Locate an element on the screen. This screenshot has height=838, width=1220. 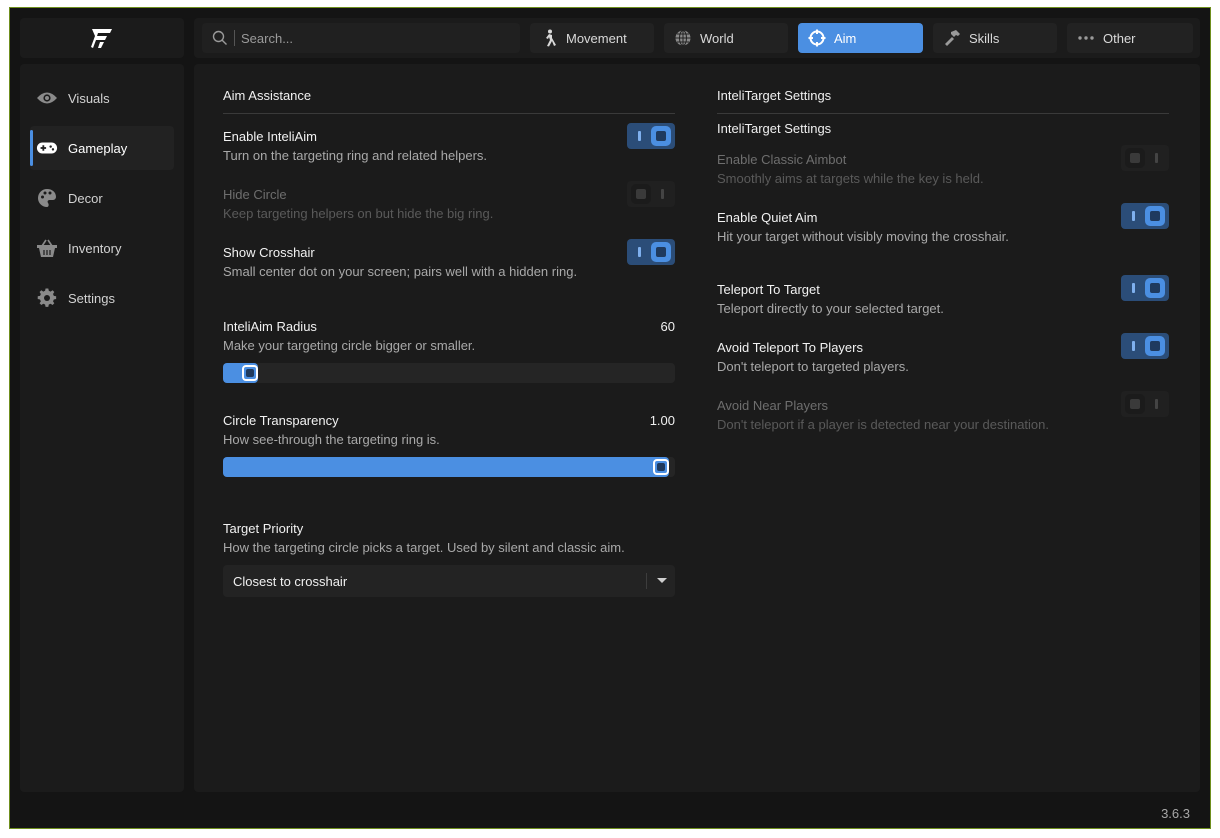
palette-icon is located at coordinates (47, 198).